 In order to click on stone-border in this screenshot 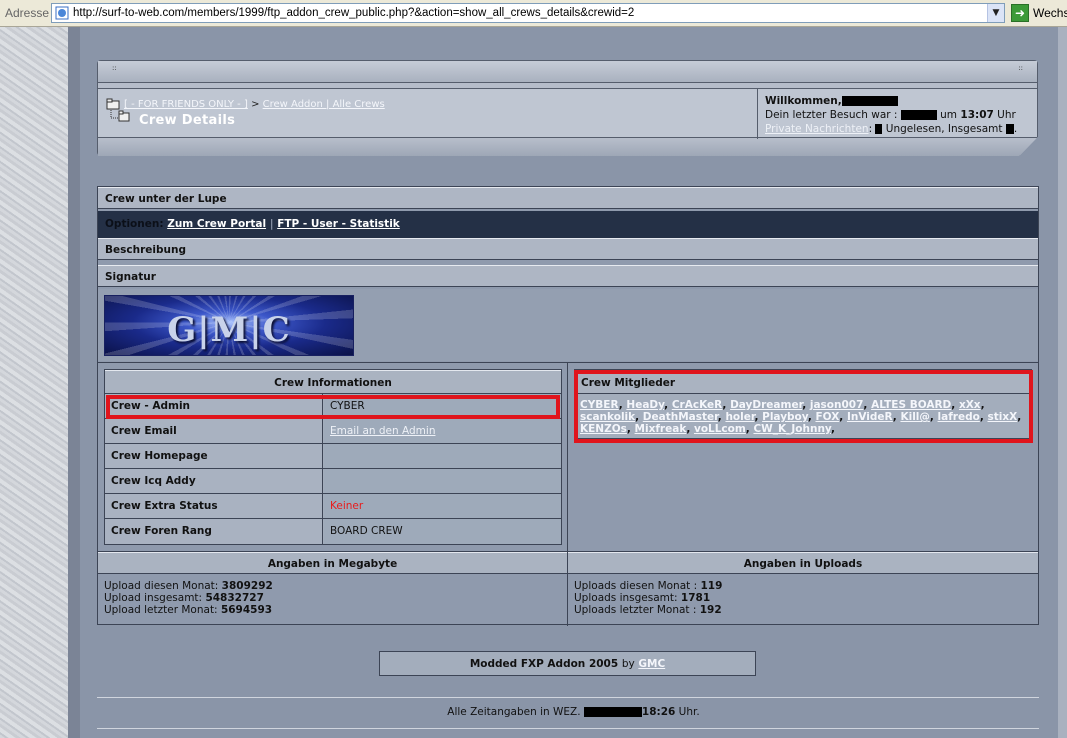, I will do `click(34, 382)`.